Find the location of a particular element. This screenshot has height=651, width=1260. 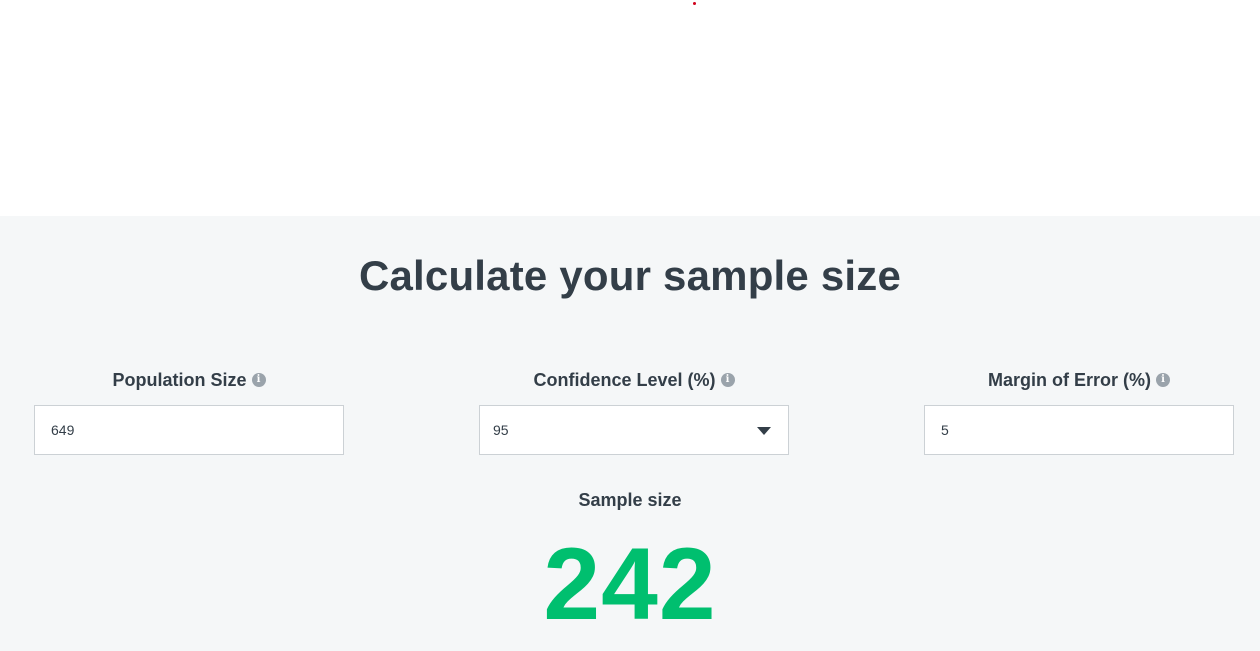

population-size-label-row: Population Size i is located at coordinates (189, 380).